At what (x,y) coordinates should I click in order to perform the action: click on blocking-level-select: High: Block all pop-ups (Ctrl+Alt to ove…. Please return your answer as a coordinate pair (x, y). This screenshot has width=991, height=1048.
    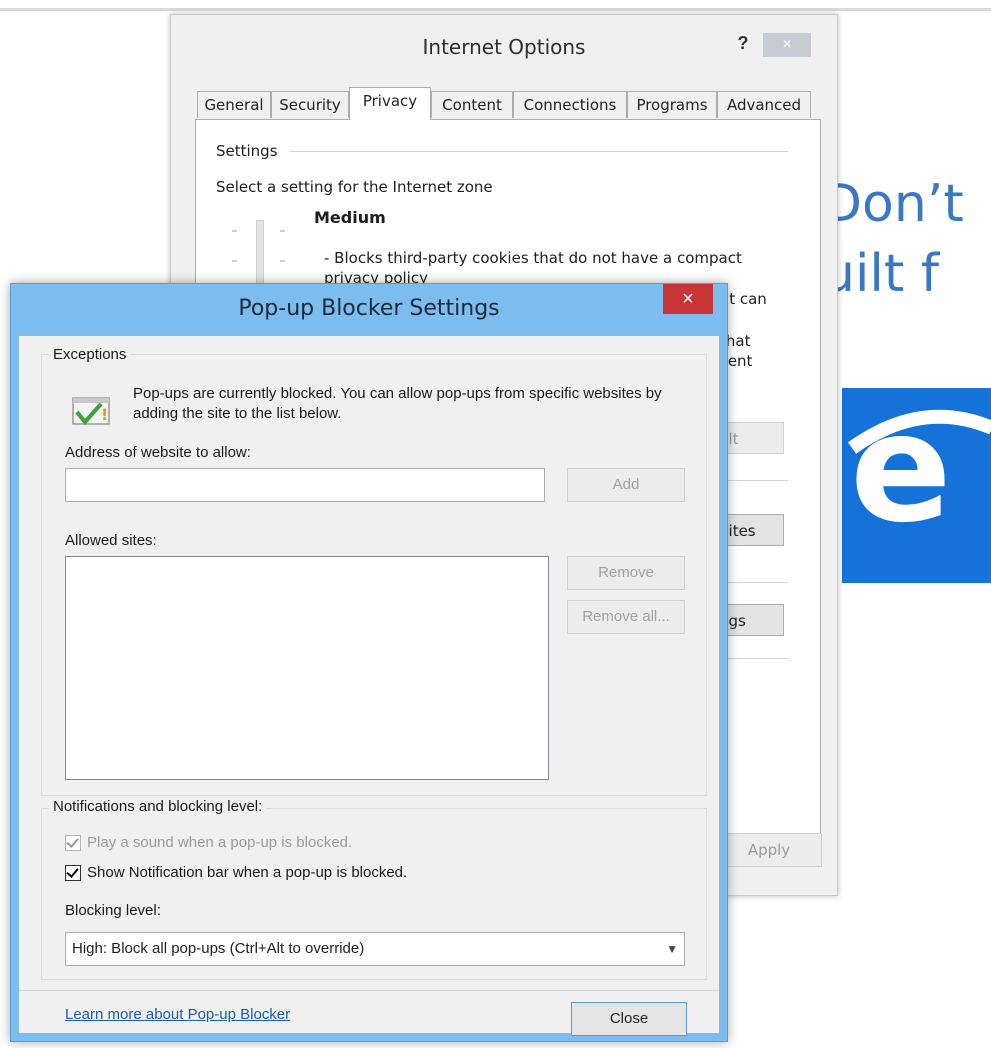
    Looking at the image, I should click on (375, 949).